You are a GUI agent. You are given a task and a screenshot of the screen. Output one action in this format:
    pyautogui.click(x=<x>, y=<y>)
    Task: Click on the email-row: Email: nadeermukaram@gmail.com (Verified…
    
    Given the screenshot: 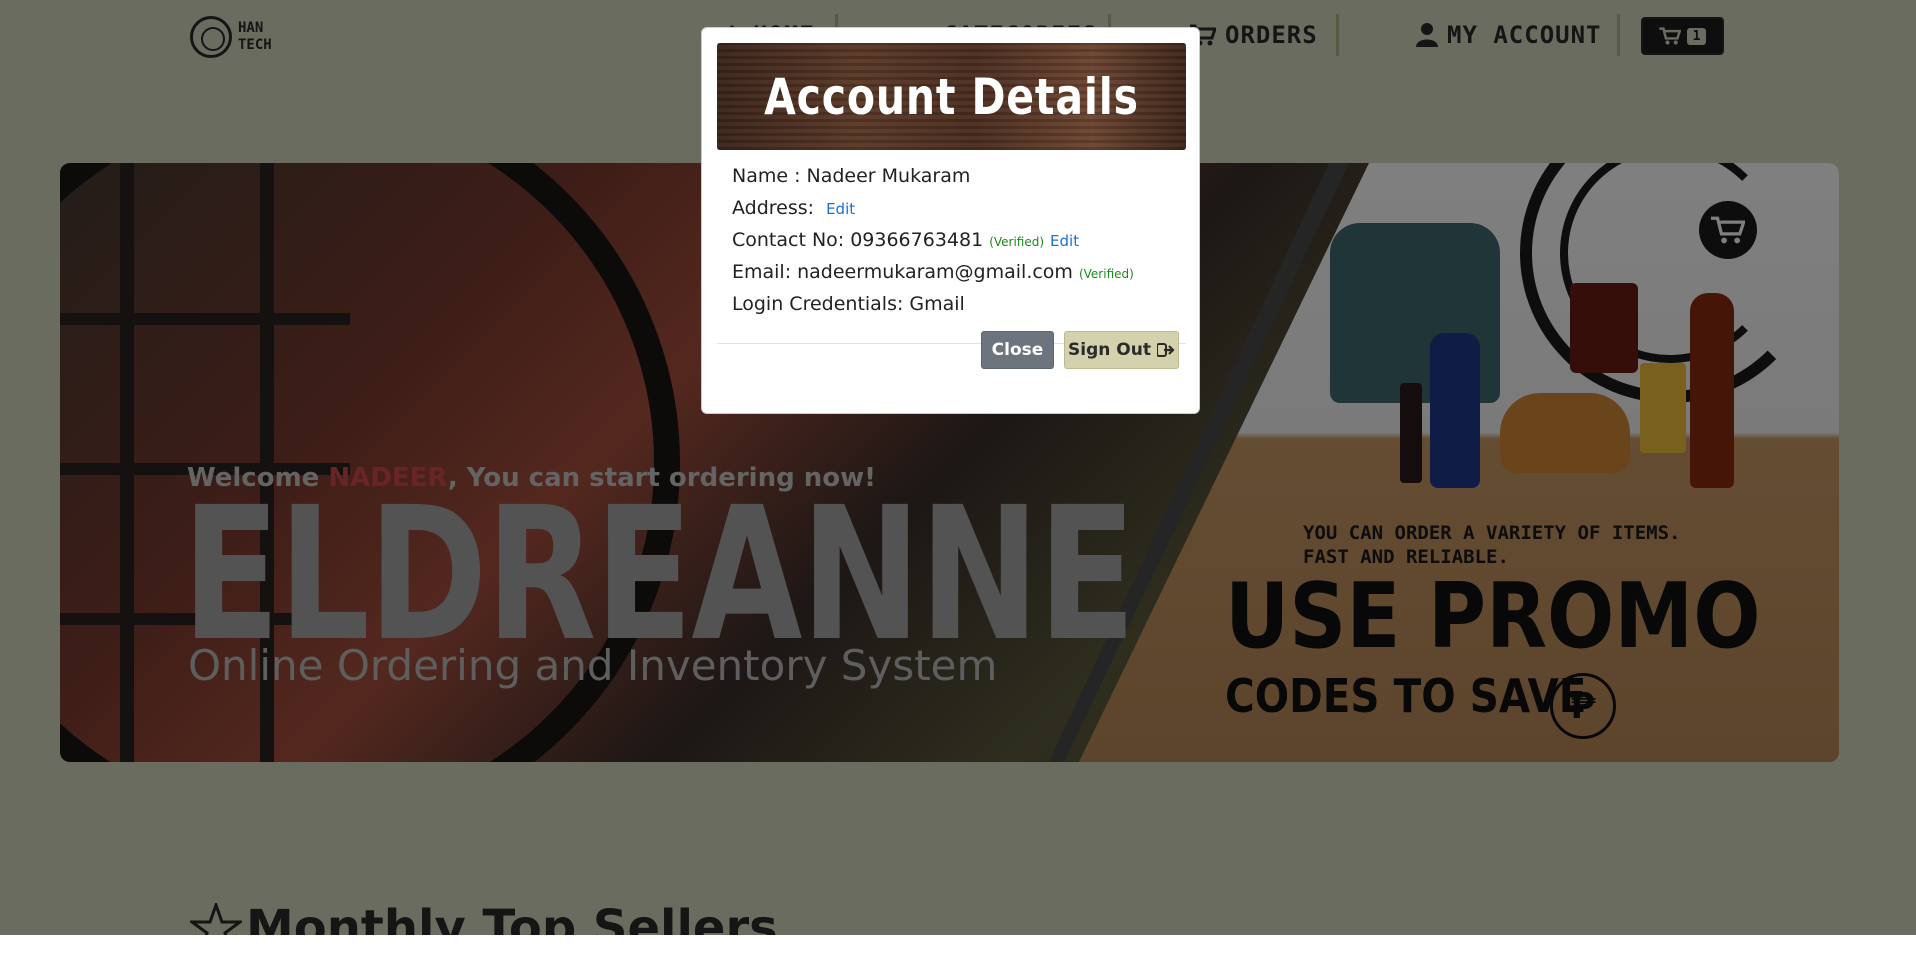 What is the action you would take?
    pyautogui.click(x=952, y=277)
    